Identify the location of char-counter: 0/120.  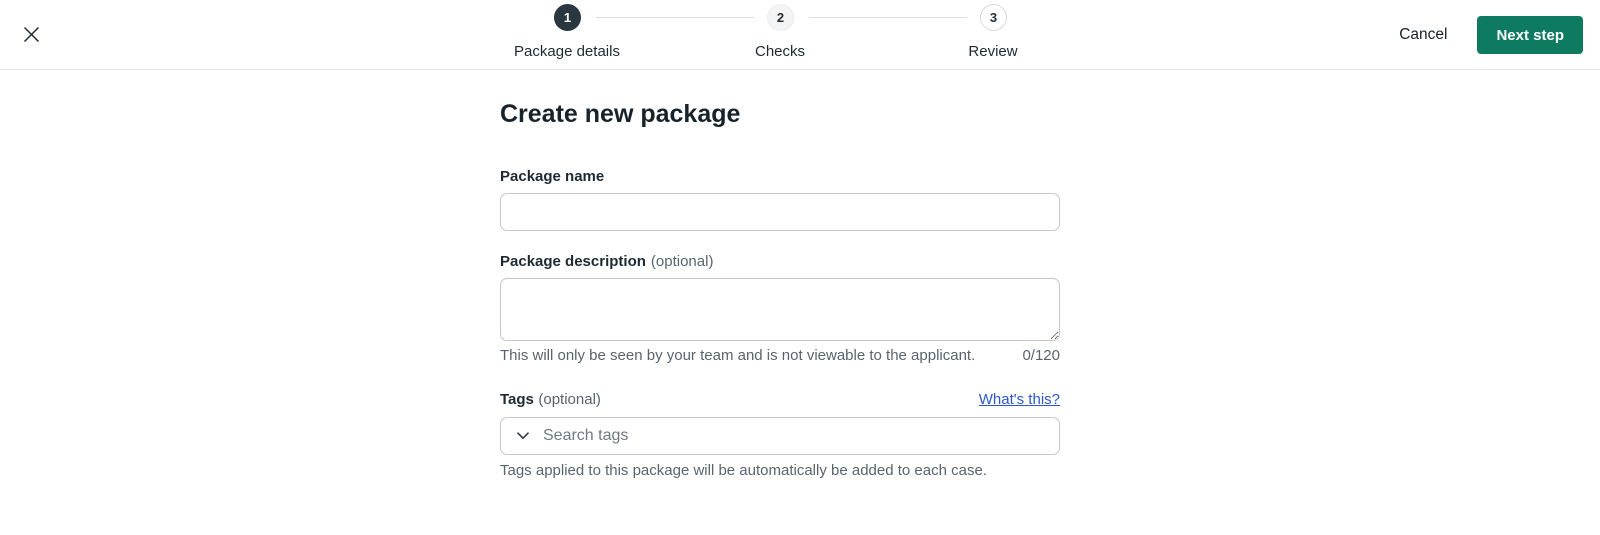
(1041, 355).